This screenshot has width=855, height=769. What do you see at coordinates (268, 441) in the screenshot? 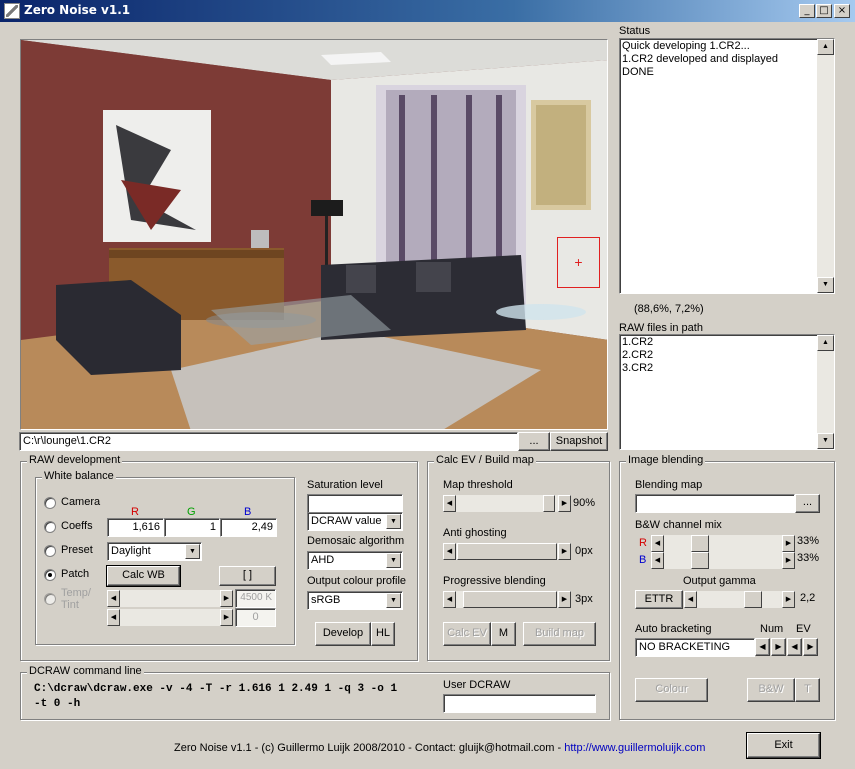
I see `image-path-field: C:\r\lounge\1.CR2` at bounding box center [268, 441].